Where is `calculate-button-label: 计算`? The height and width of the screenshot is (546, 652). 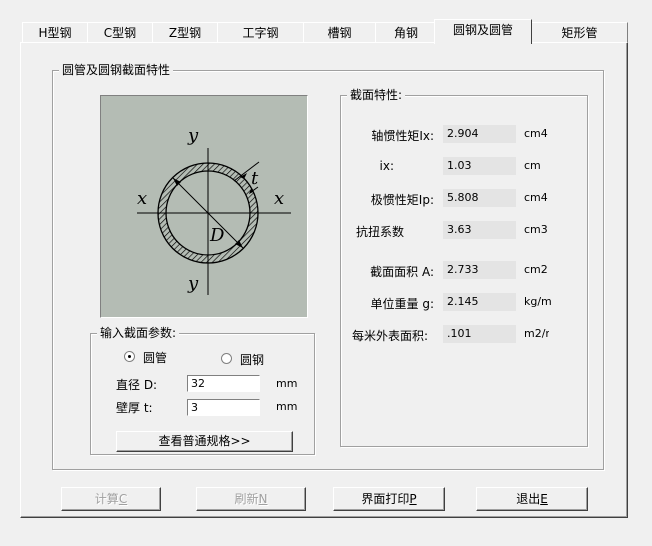
calculate-button-label: 计算 is located at coordinates (106, 499).